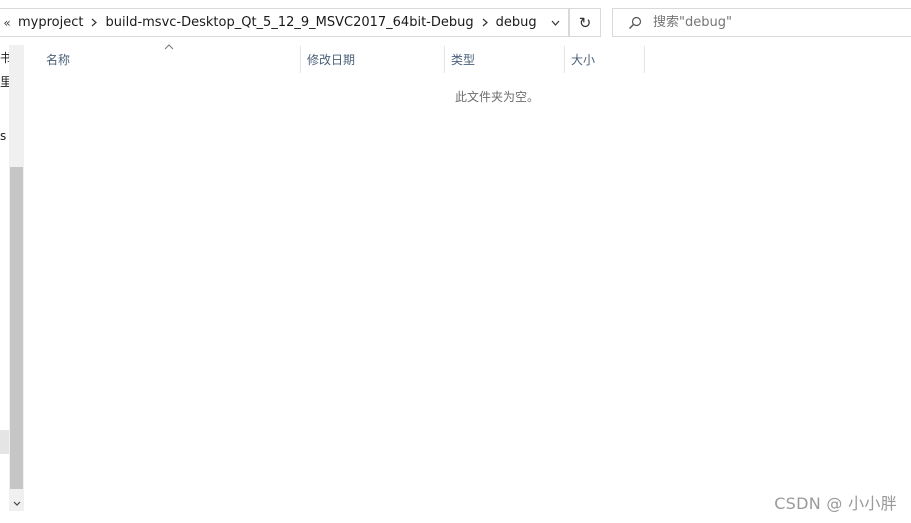 The image size is (911, 523). I want to click on column-header-size: 大小, so click(605, 59).